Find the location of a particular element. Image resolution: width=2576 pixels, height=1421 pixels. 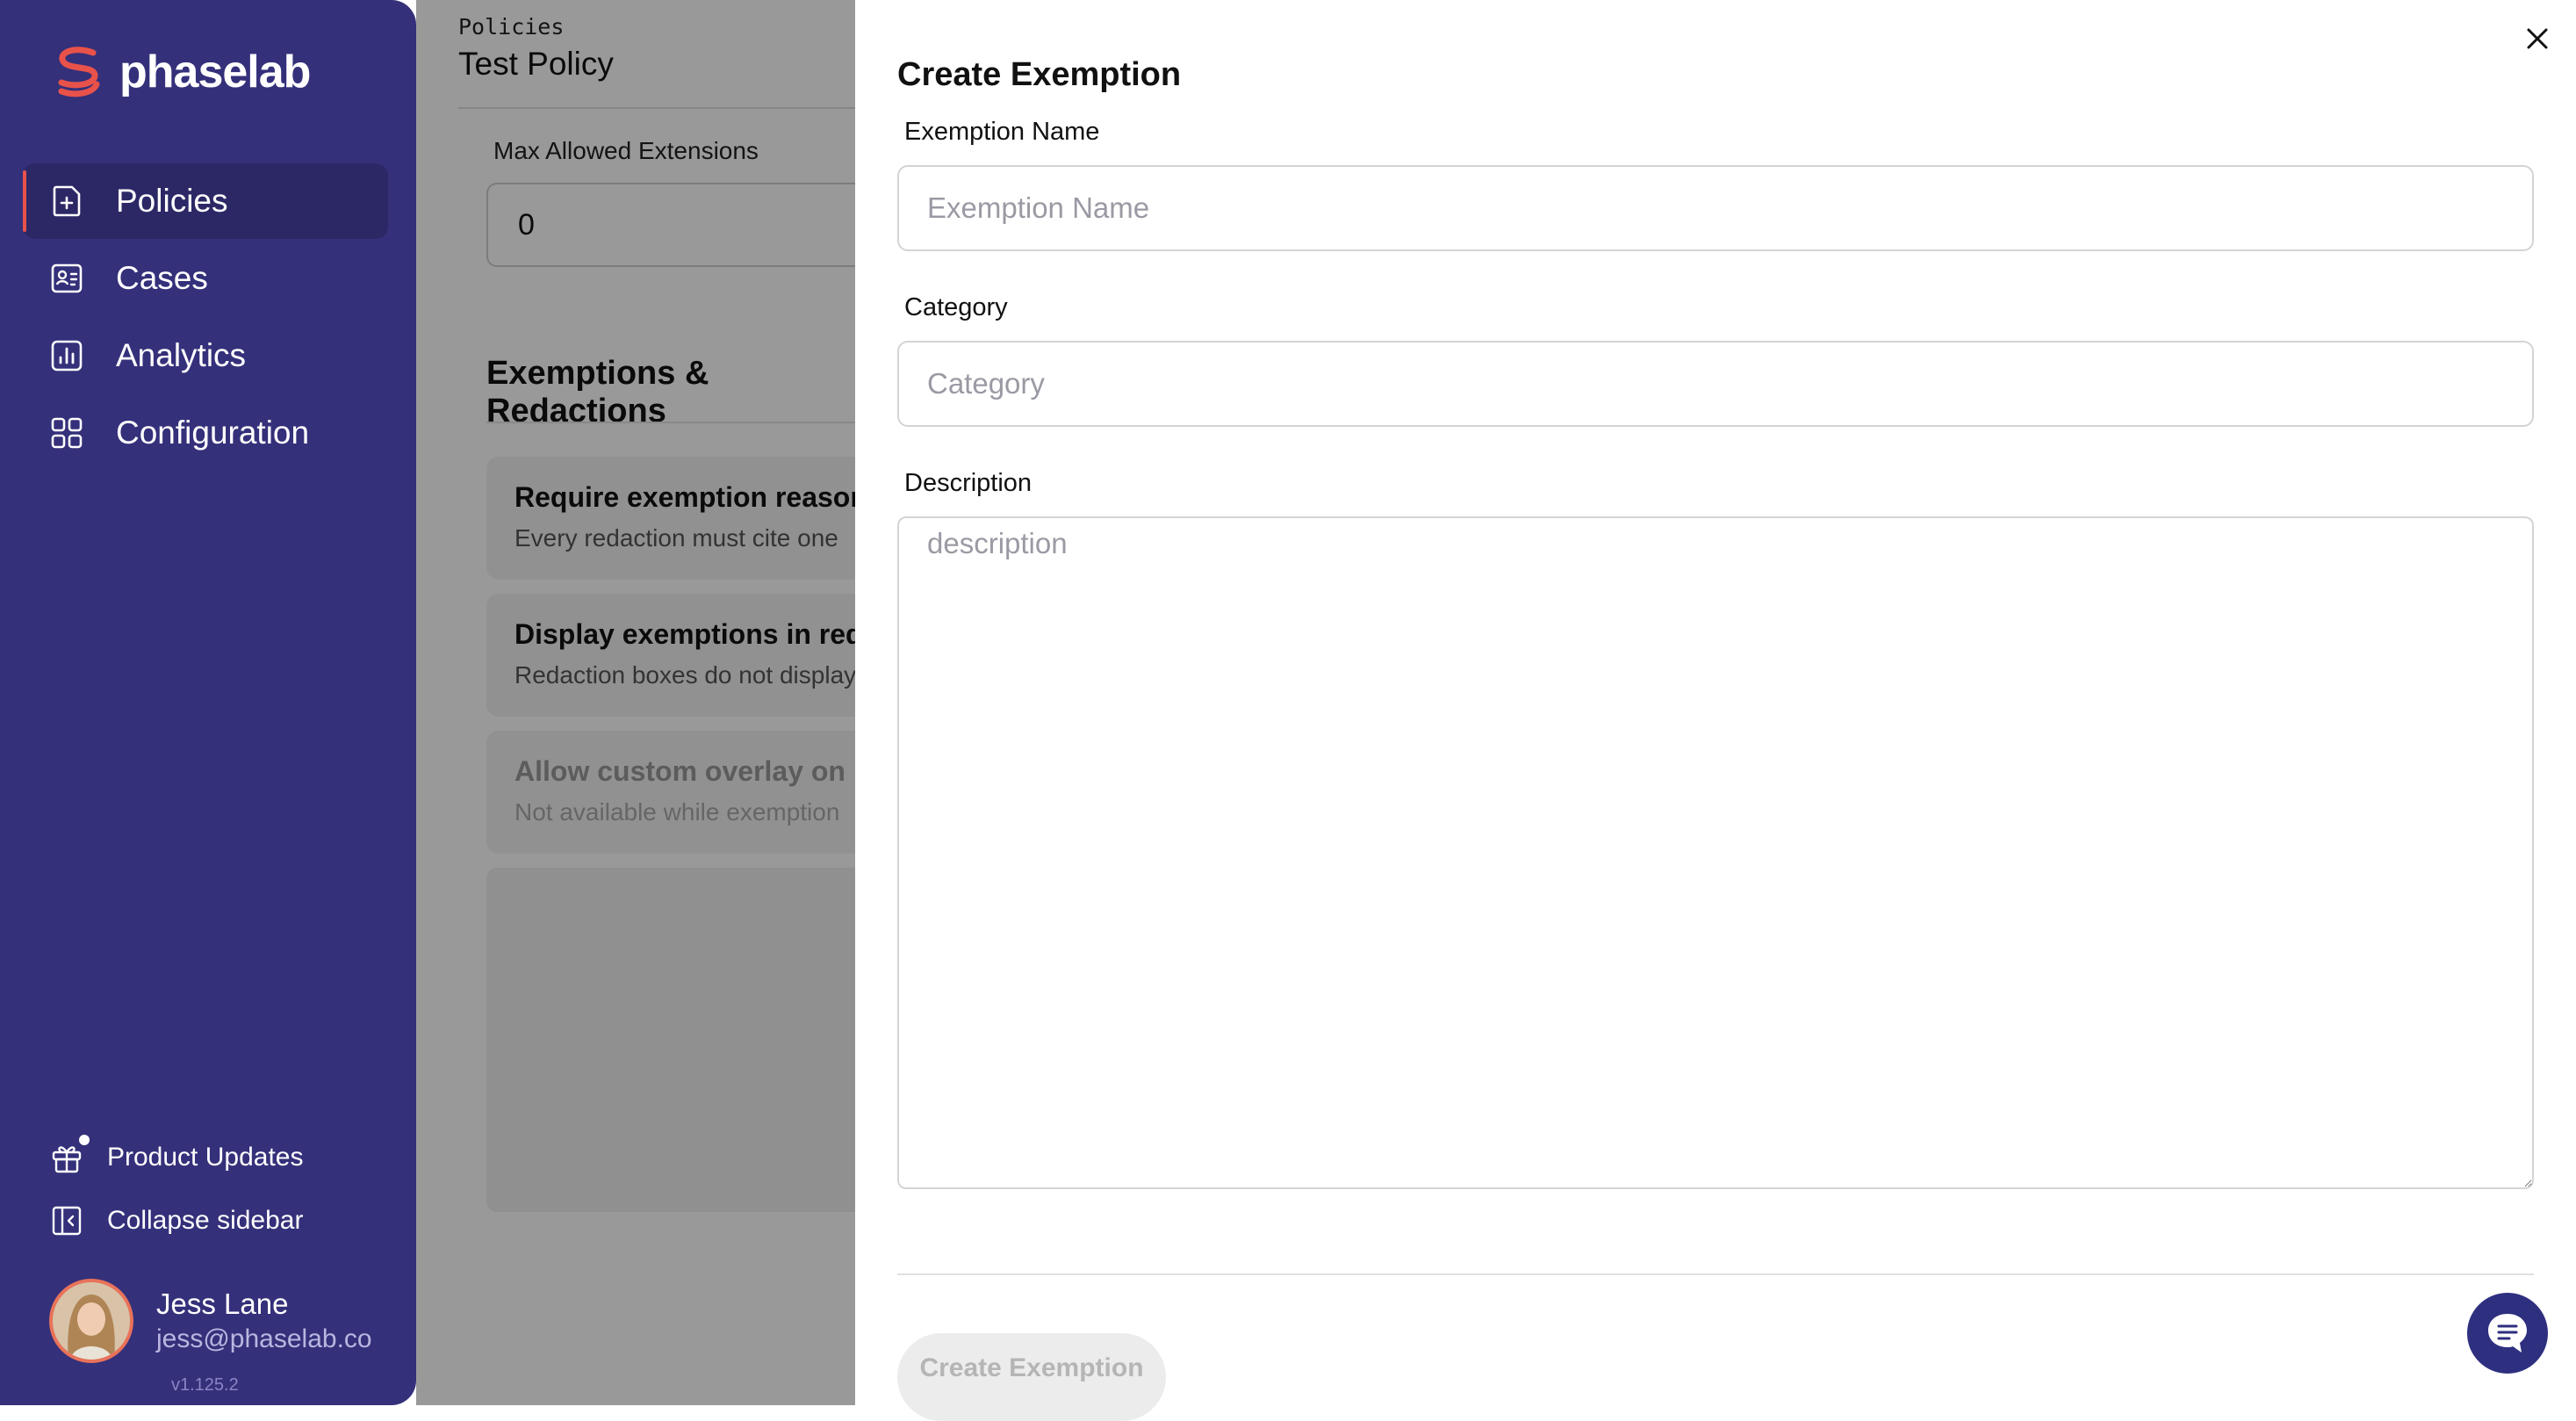

chat-support-button is located at coordinates (2507, 1334).